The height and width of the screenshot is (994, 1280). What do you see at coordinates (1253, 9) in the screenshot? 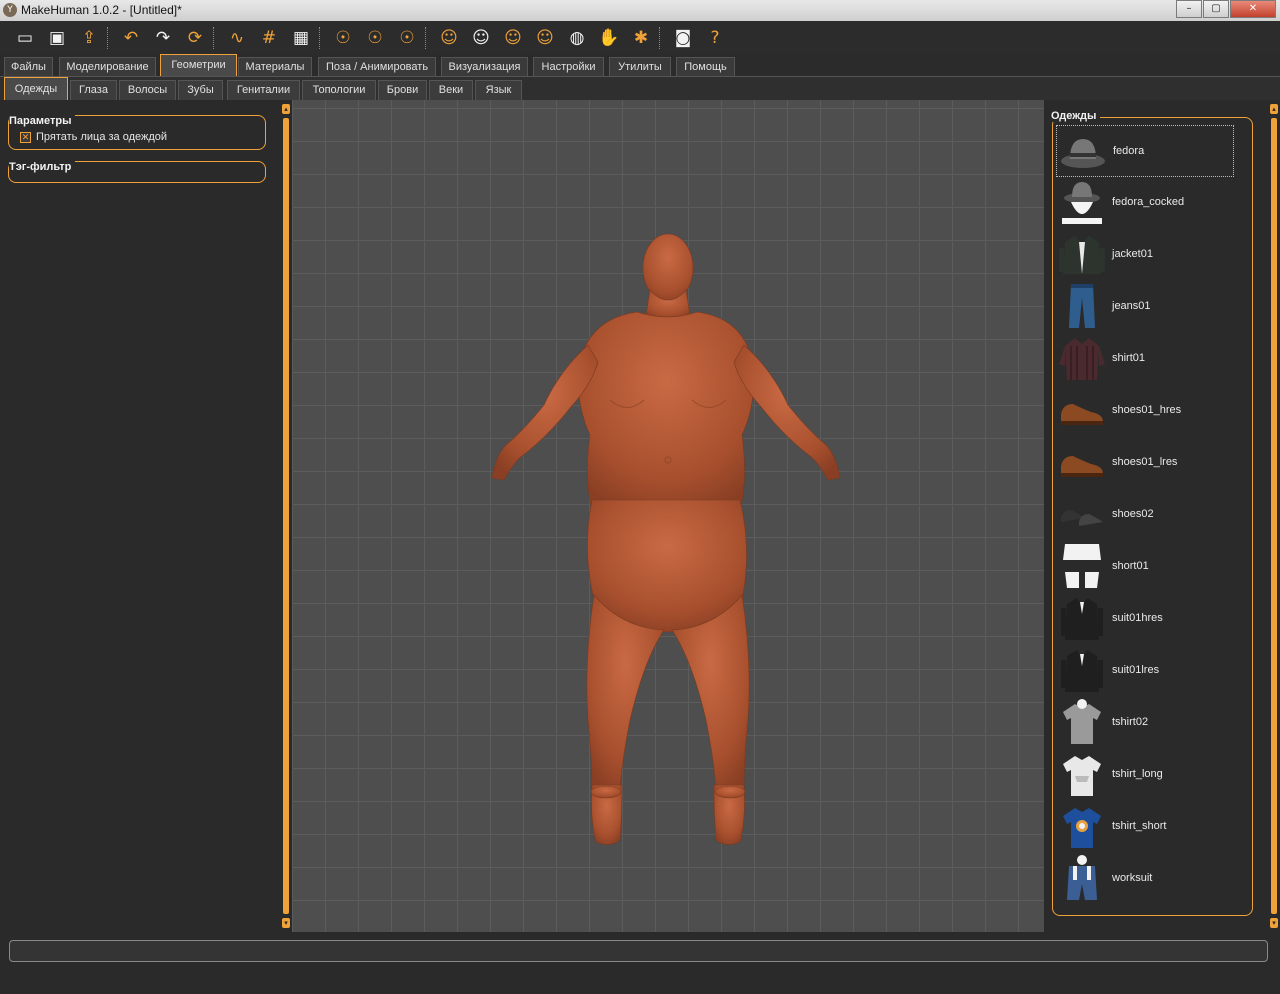
I see `close-button: ✕` at bounding box center [1253, 9].